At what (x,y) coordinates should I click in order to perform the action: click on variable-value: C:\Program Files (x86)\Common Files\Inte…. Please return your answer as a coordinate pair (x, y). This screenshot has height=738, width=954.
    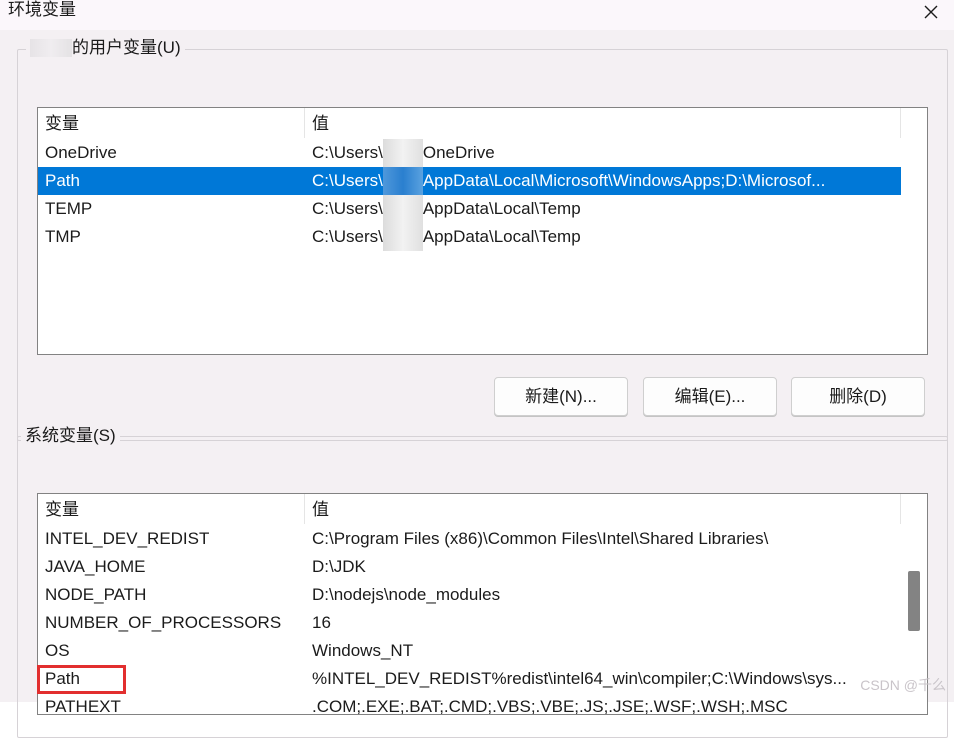
    Looking at the image, I should click on (540, 538).